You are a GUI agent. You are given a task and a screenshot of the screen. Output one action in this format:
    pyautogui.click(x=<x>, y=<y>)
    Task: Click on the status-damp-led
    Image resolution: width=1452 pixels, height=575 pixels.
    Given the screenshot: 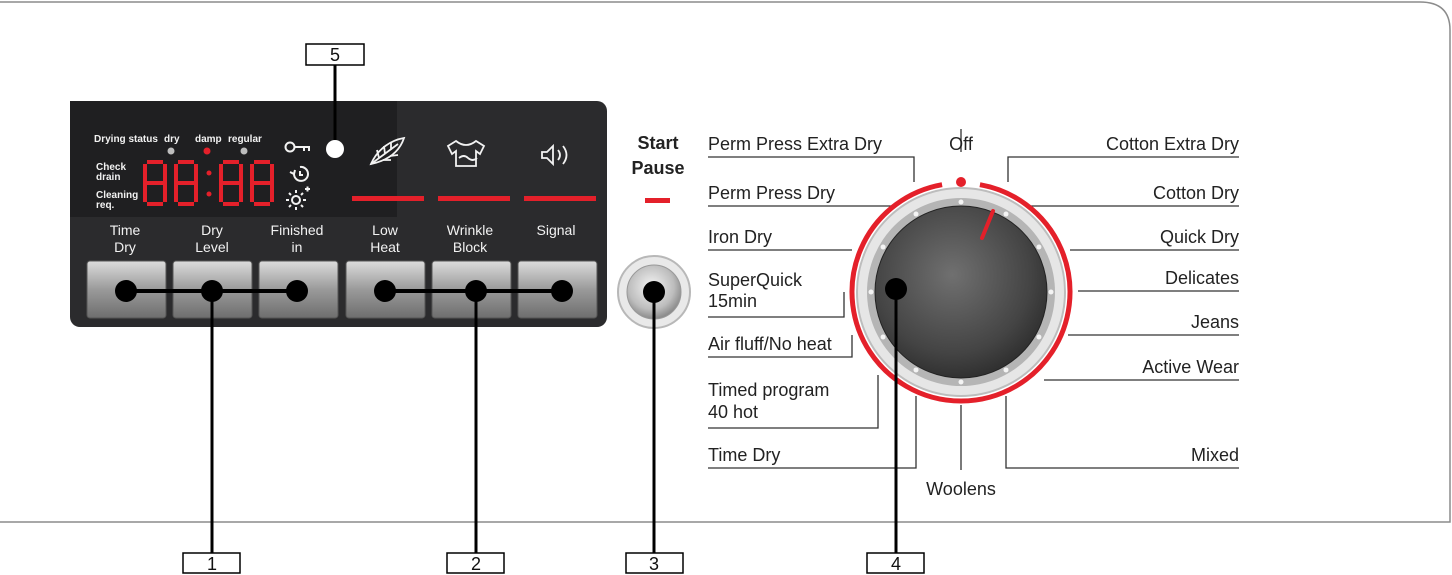 What is the action you would take?
    pyautogui.click(x=207, y=151)
    